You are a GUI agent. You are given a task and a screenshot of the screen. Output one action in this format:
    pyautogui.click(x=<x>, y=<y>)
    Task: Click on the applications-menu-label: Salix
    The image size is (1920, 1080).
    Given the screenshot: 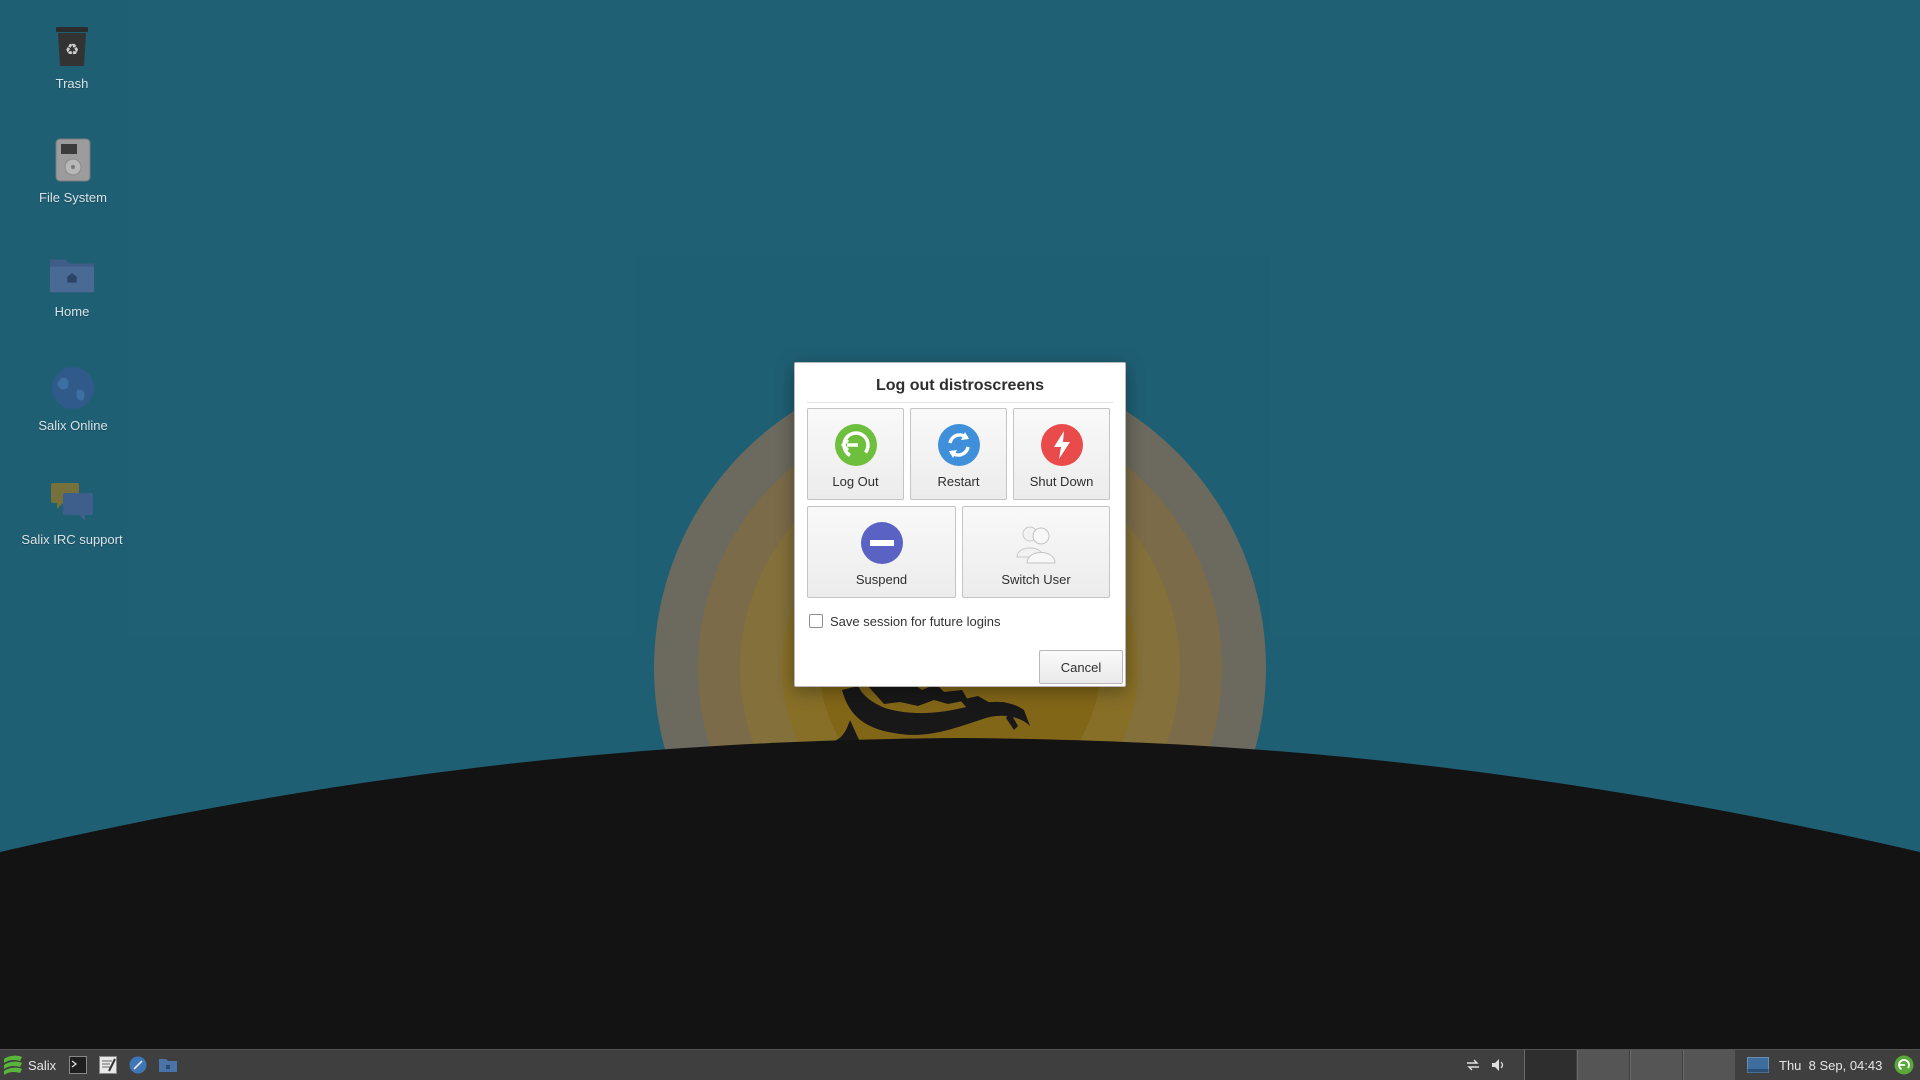 What is the action you would take?
    pyautogui.click(x=42, y=1065)
    